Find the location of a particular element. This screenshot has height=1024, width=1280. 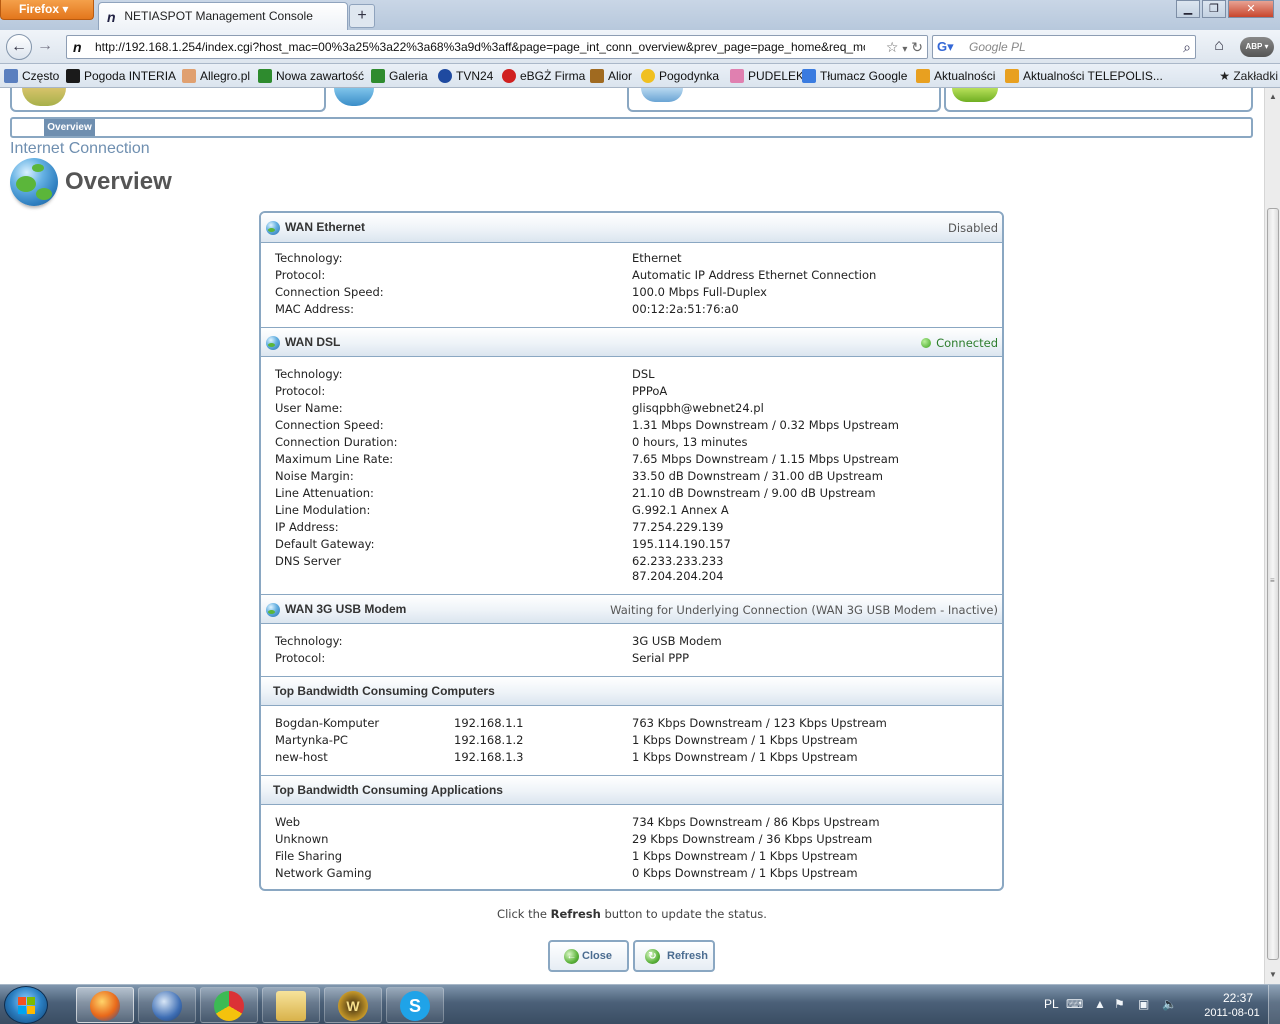

info-row: 87.204.204.204 is located at coordinates (678, 576).